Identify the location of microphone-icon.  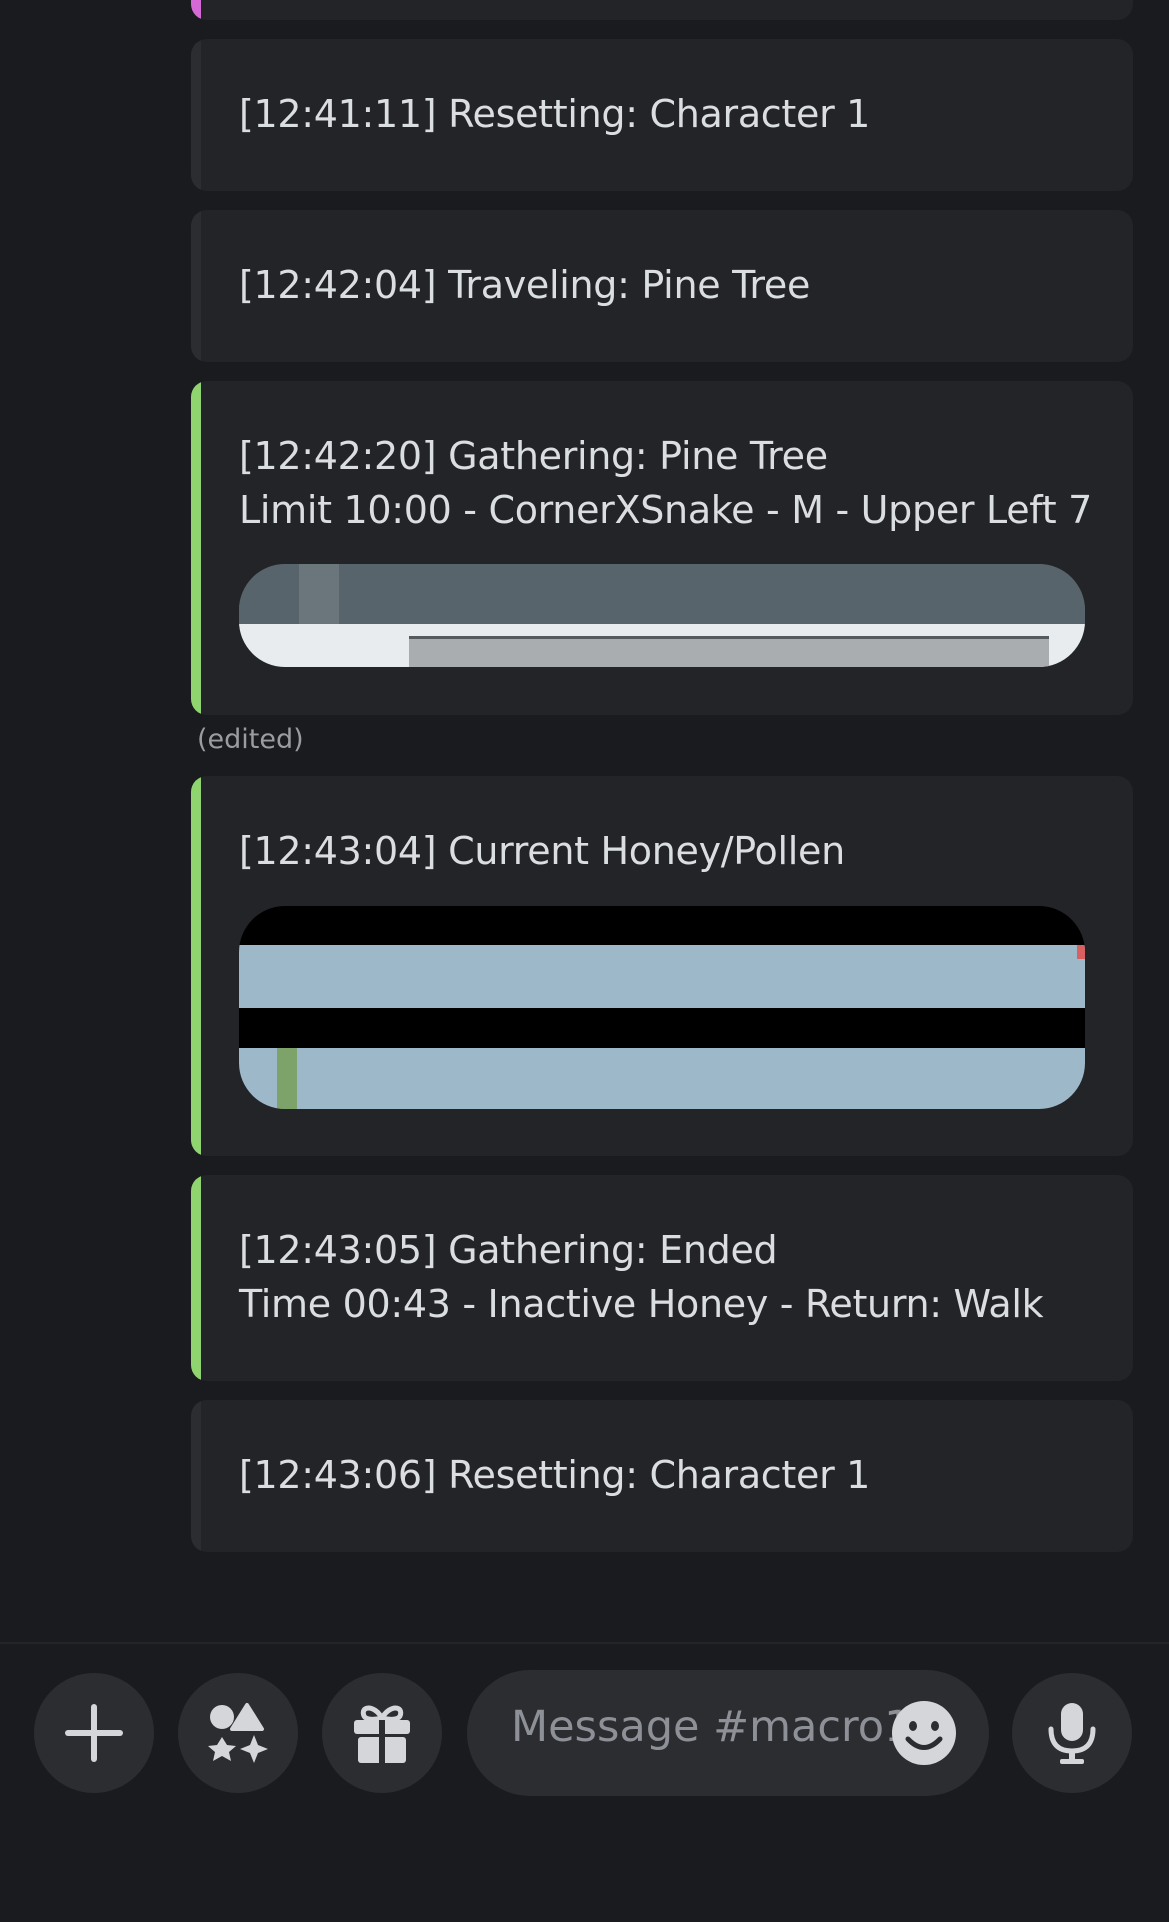
(1072, 1733).